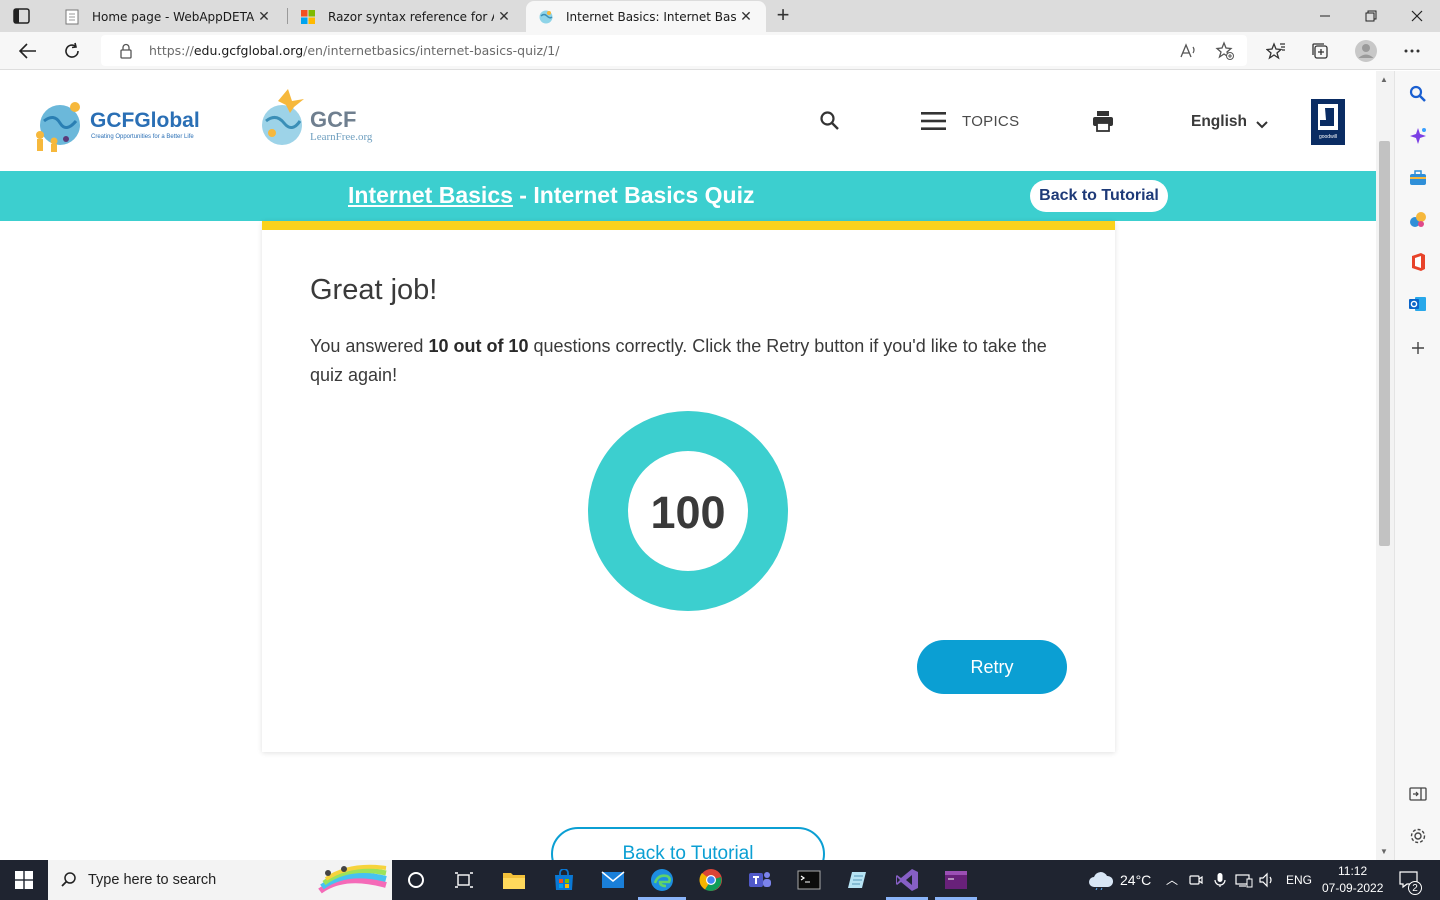 The width and height of the screenshot is (1440, 900). Describe the element at coordinates (335, 118) in the screenshot. I see `learnfree-logo: GCF LearnFree.org` at that location.